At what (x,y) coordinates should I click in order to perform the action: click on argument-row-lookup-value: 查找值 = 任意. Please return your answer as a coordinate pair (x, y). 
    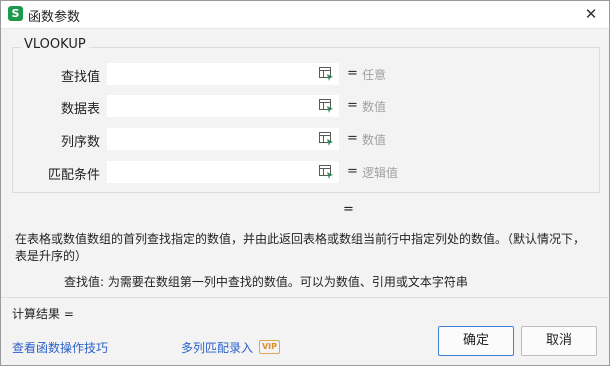
    Looking at the image, I should click on (305, 74).